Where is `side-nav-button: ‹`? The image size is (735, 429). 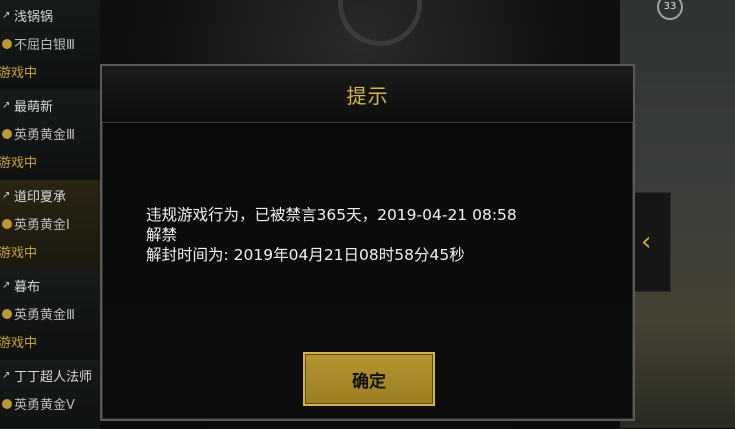 side-nav-button: ‹ is located at coordinates (650, 242).